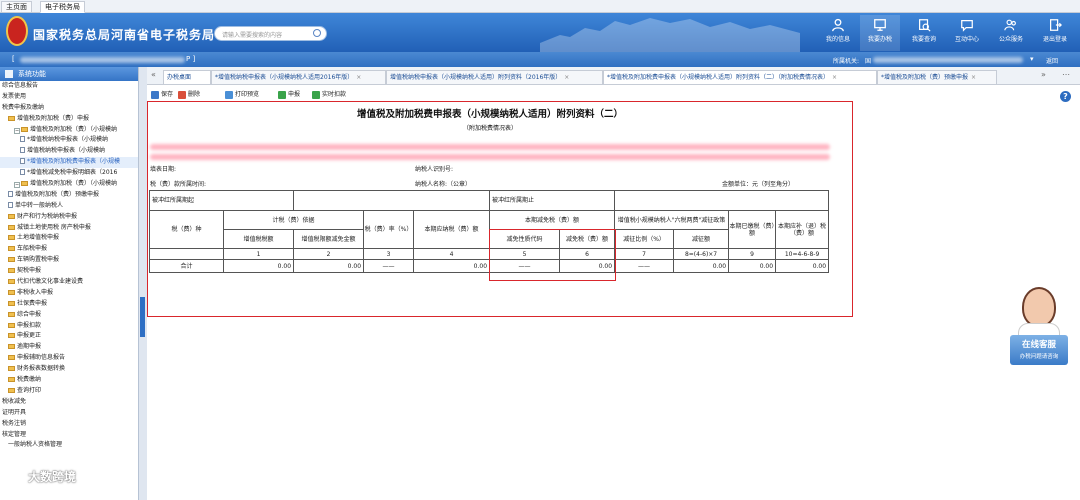 The image size is (1080, 500). What do you see at coordinates (868, 61) in the screenshot?
I see `org-value: 国` at bounding box center [868, 61].